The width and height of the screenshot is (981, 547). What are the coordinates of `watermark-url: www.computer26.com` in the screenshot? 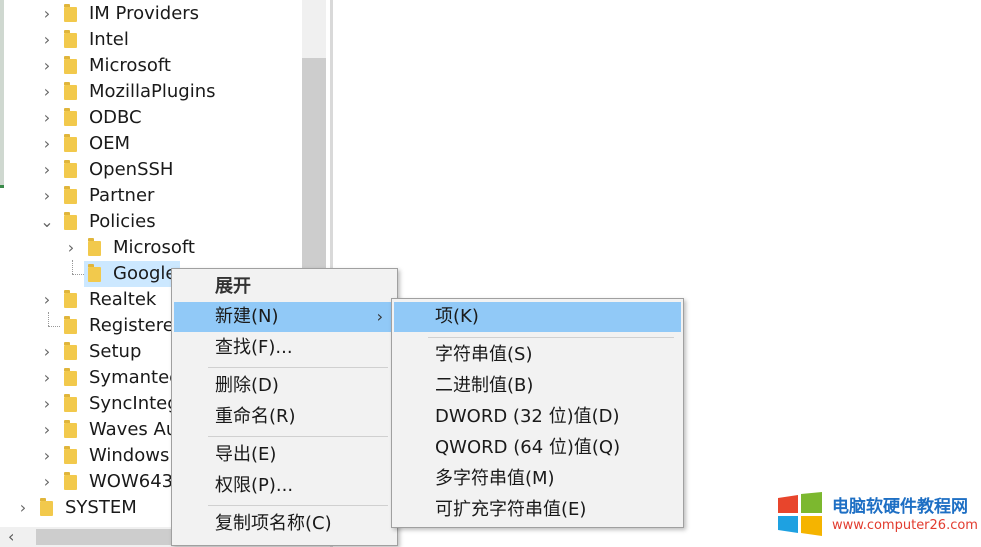 It's located at (905, 525).